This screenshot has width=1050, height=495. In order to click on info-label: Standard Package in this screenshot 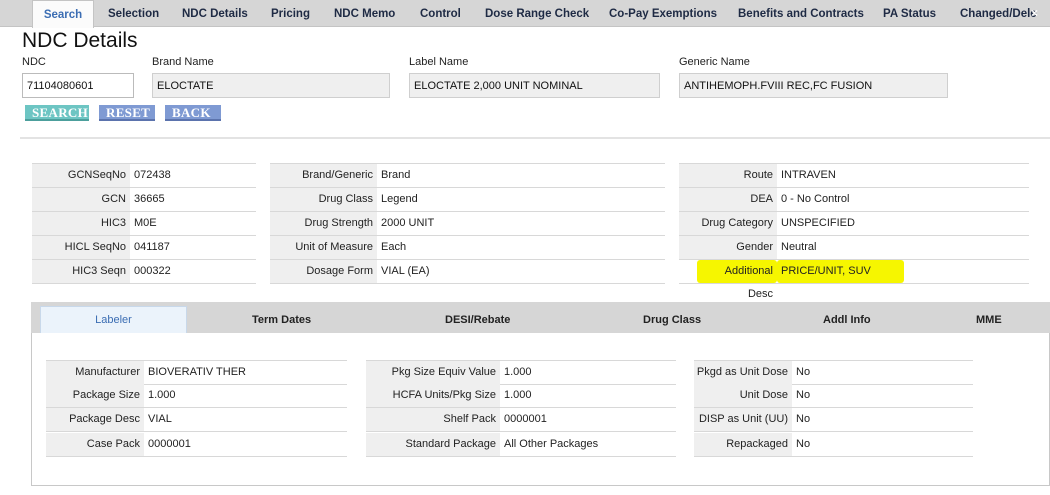, I will do `click(433, 444)`.